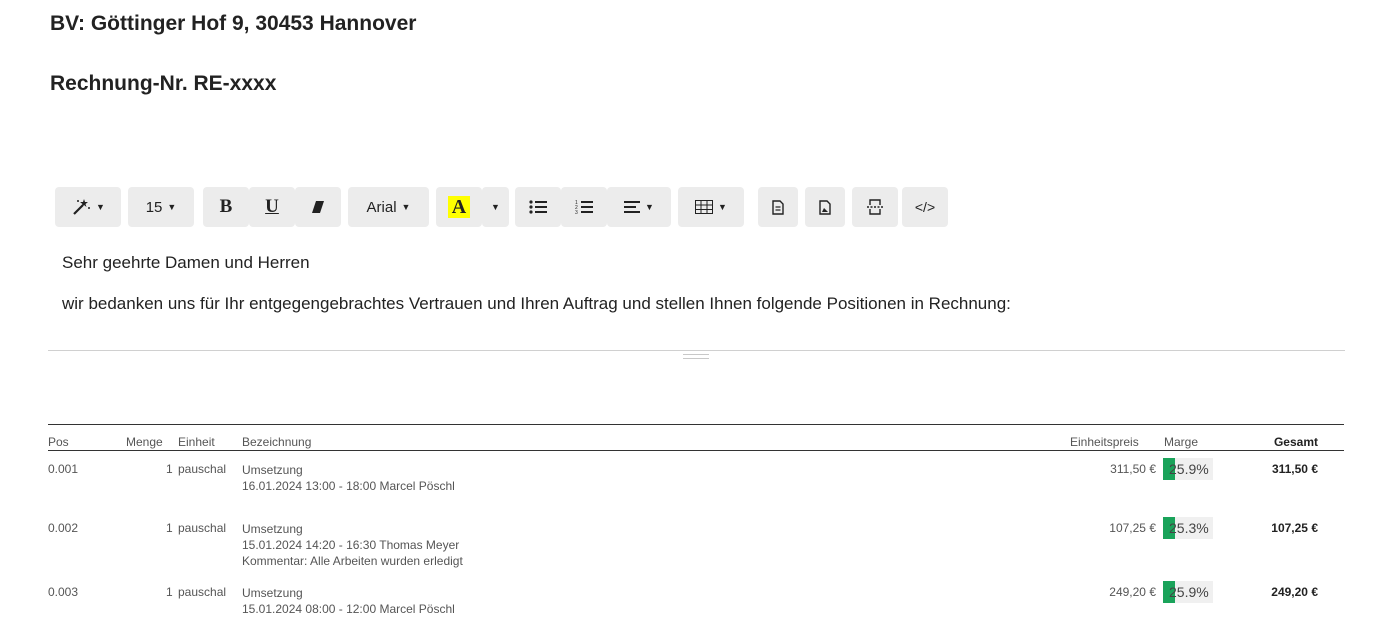 This screenshot has width=1397, height=617. What do you see at coordinates (233, 23) in the screenshot?
I see `document-title: BV: Göttinger Hof 9, 30453 Hannover` at bounding box center [233, 23].